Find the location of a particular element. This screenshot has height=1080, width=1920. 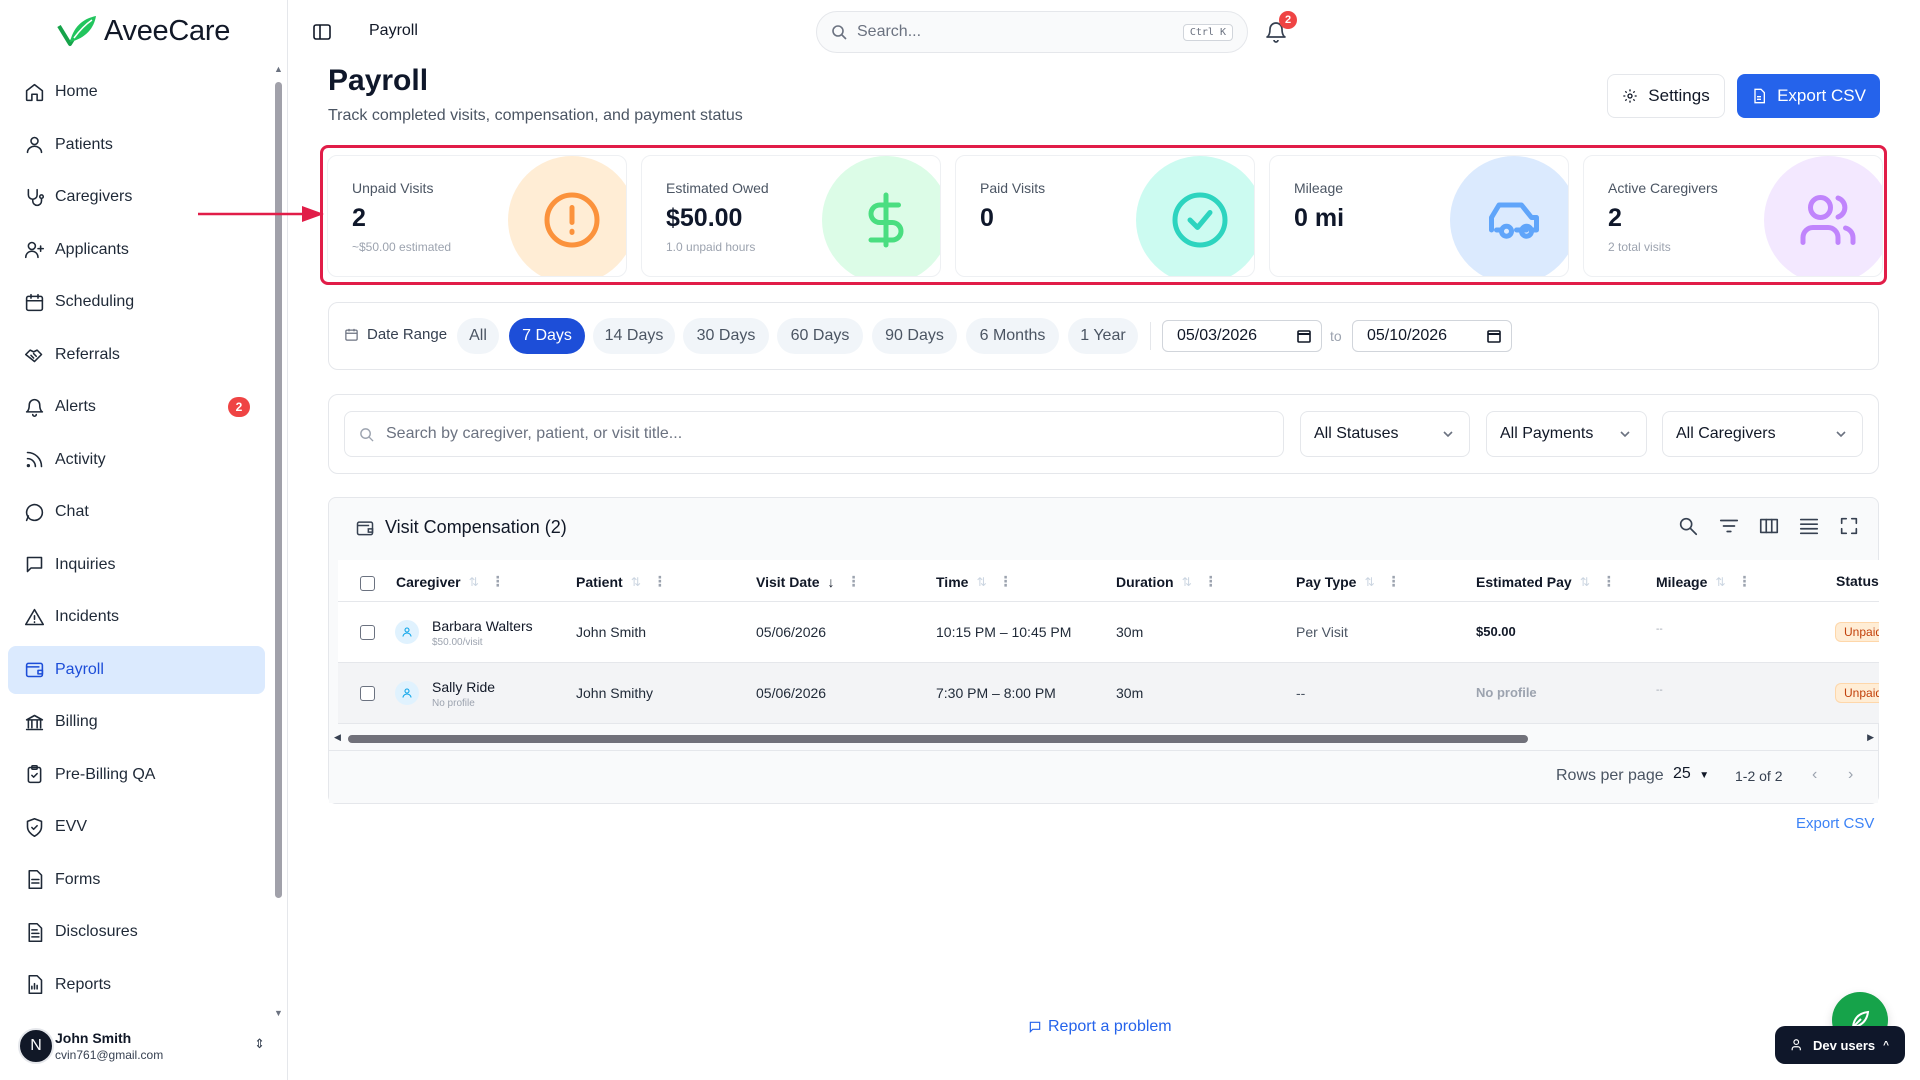

range-option-all: All is located at coordinates (478, 336).